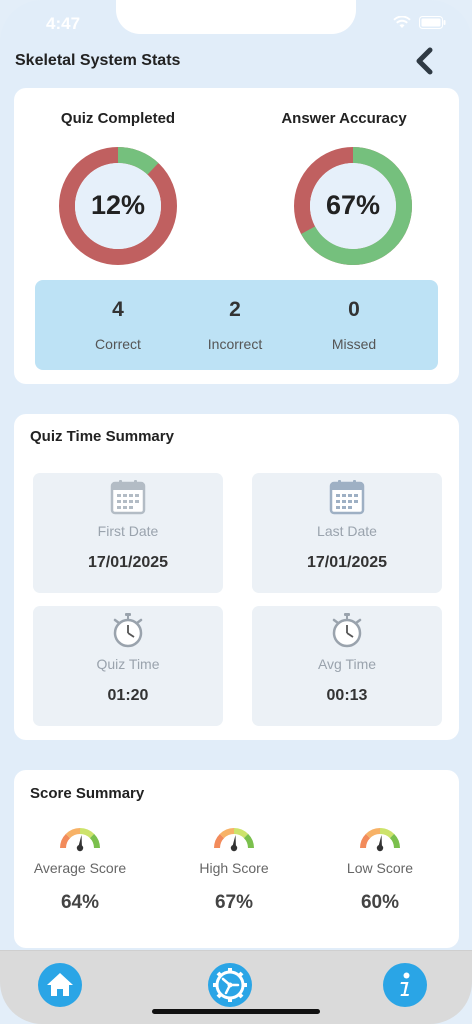 This screenshot has height=1024, width=472. I want to click on high-score-item: High Score 67%, so click(234, 866).